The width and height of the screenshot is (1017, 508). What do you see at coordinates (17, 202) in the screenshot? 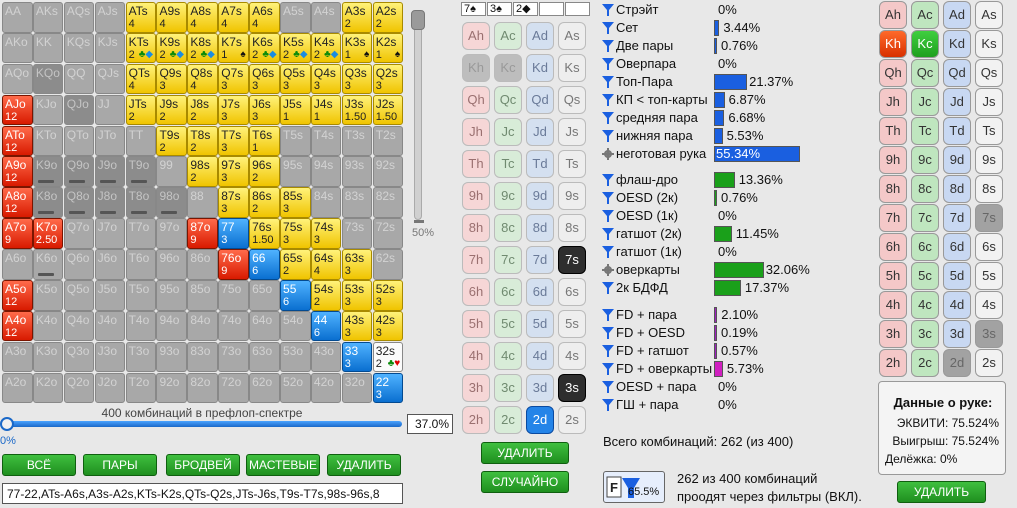
I see `matrix-cell-A8o: A8o 12` at bounding box center [17, 202].